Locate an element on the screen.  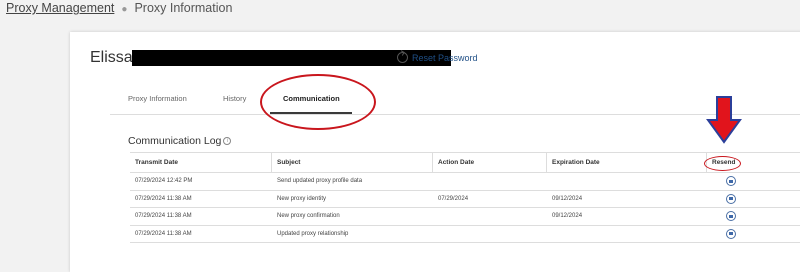
subject-cell: Updated proxy relationship is located at coordinates (313, 233).